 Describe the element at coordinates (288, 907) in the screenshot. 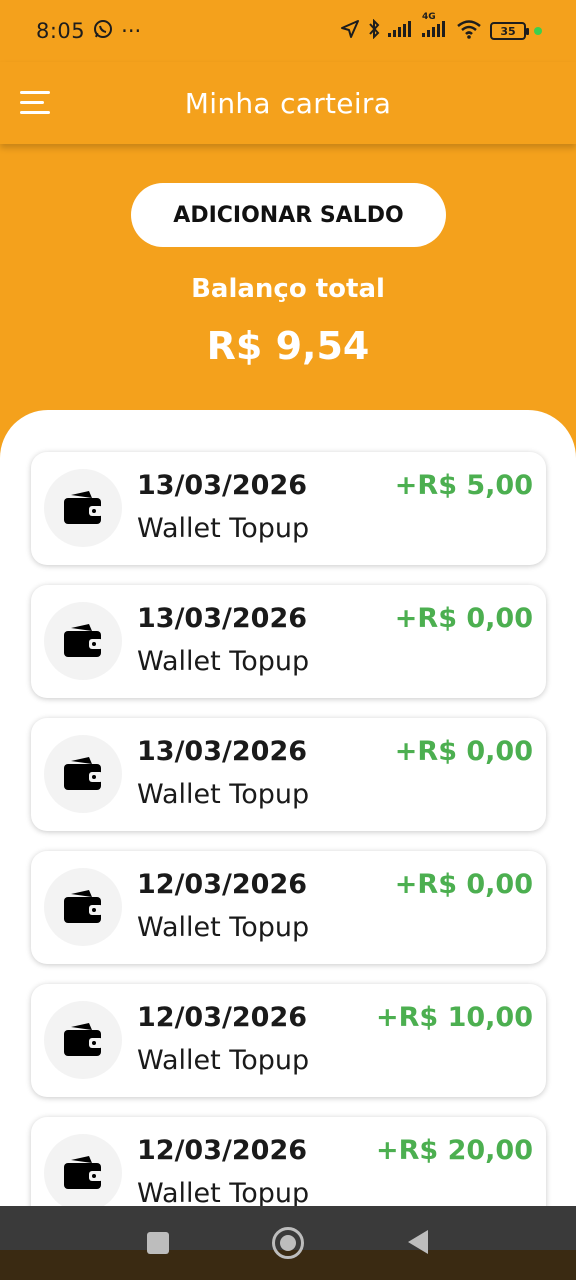

I see `transaction-card: 12/03/2026 Wallet Topup +R$ 0,00` at that location.